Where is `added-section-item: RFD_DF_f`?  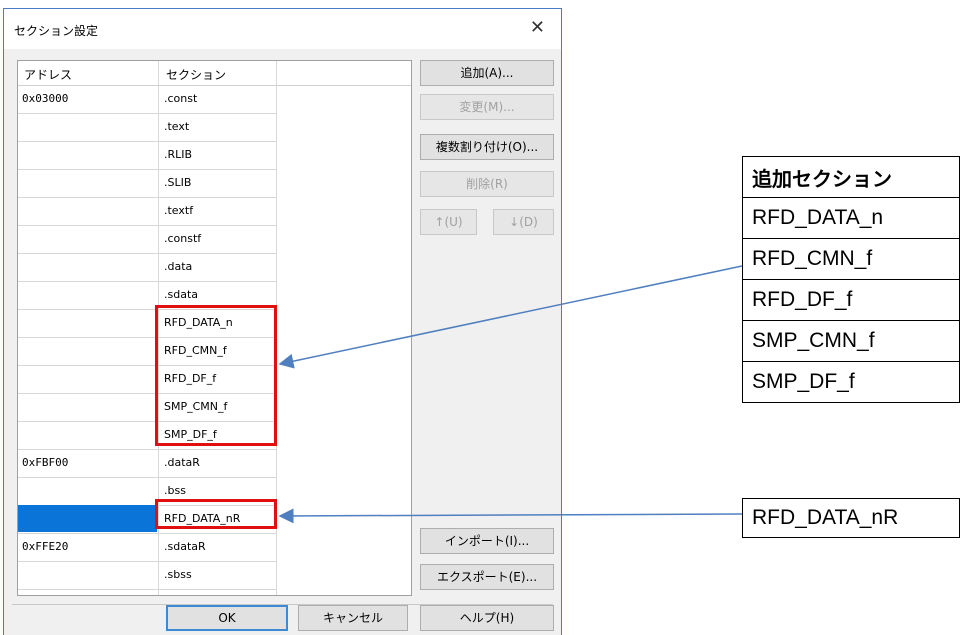 added-section-item: RFD_DF_f is located at coordinates (851, 300).